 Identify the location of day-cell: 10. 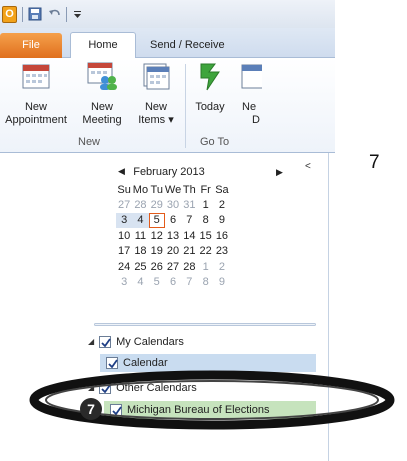
(124, 235).